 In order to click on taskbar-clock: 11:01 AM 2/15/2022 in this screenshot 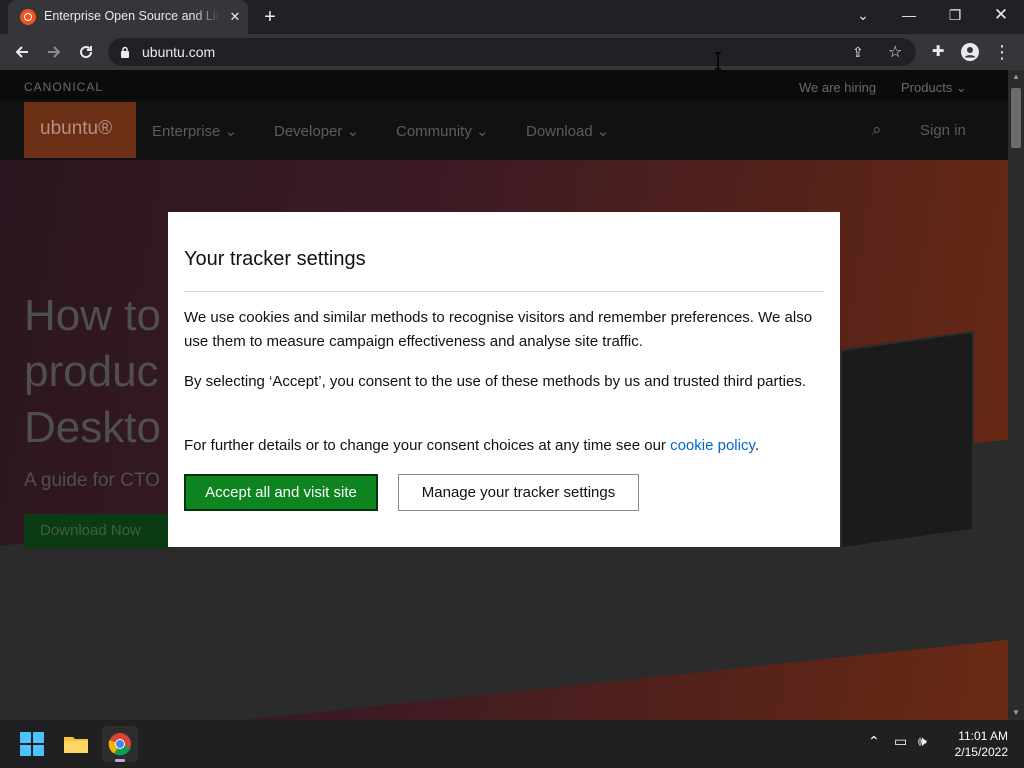, I will do `click(981, 744)`.